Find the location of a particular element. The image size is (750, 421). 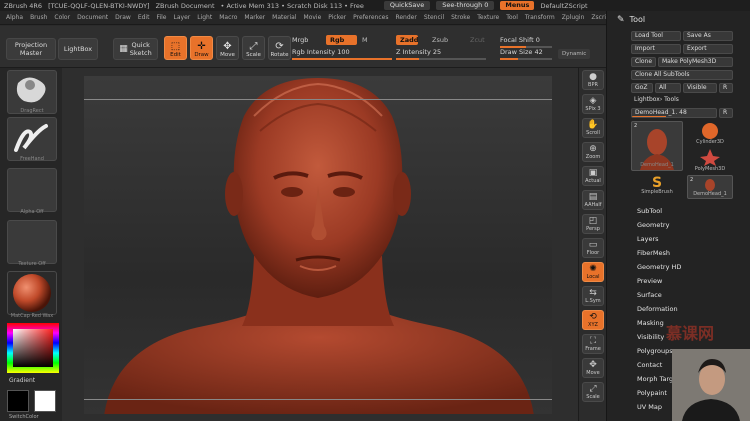

tool-thumb-polymesh: PolyMesh3D is located at coordinates (710, 161).